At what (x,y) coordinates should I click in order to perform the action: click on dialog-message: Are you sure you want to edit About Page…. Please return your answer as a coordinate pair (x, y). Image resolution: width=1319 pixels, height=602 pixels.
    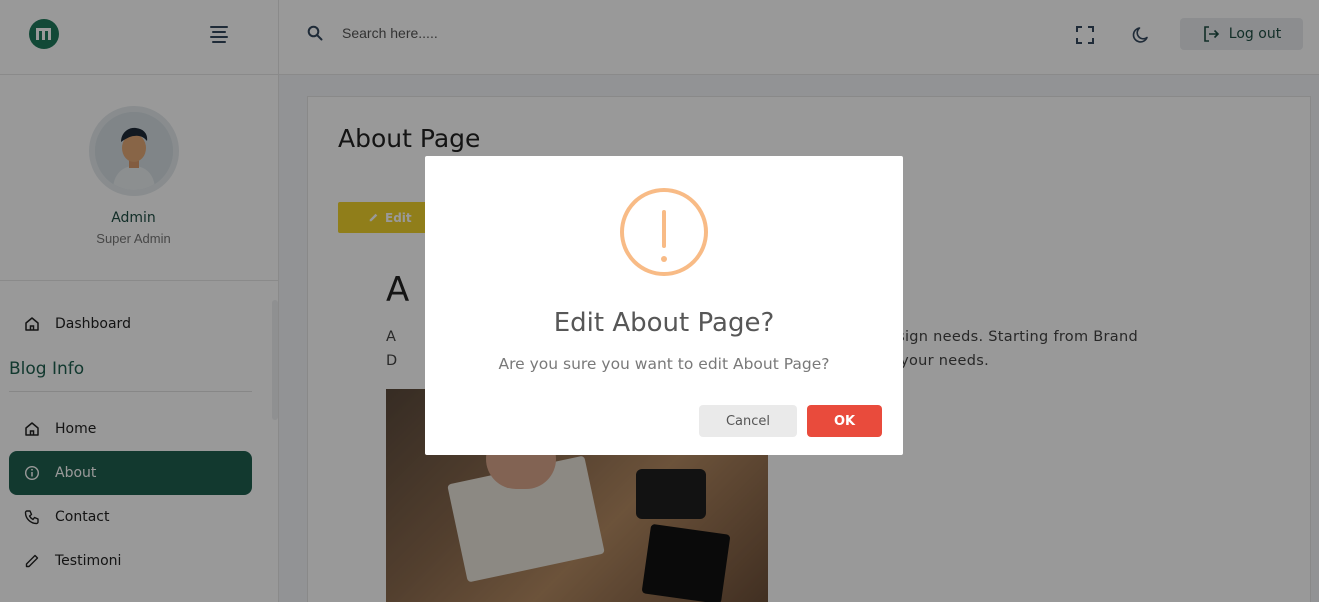
    Looking at the image, I should click on (664, 364).